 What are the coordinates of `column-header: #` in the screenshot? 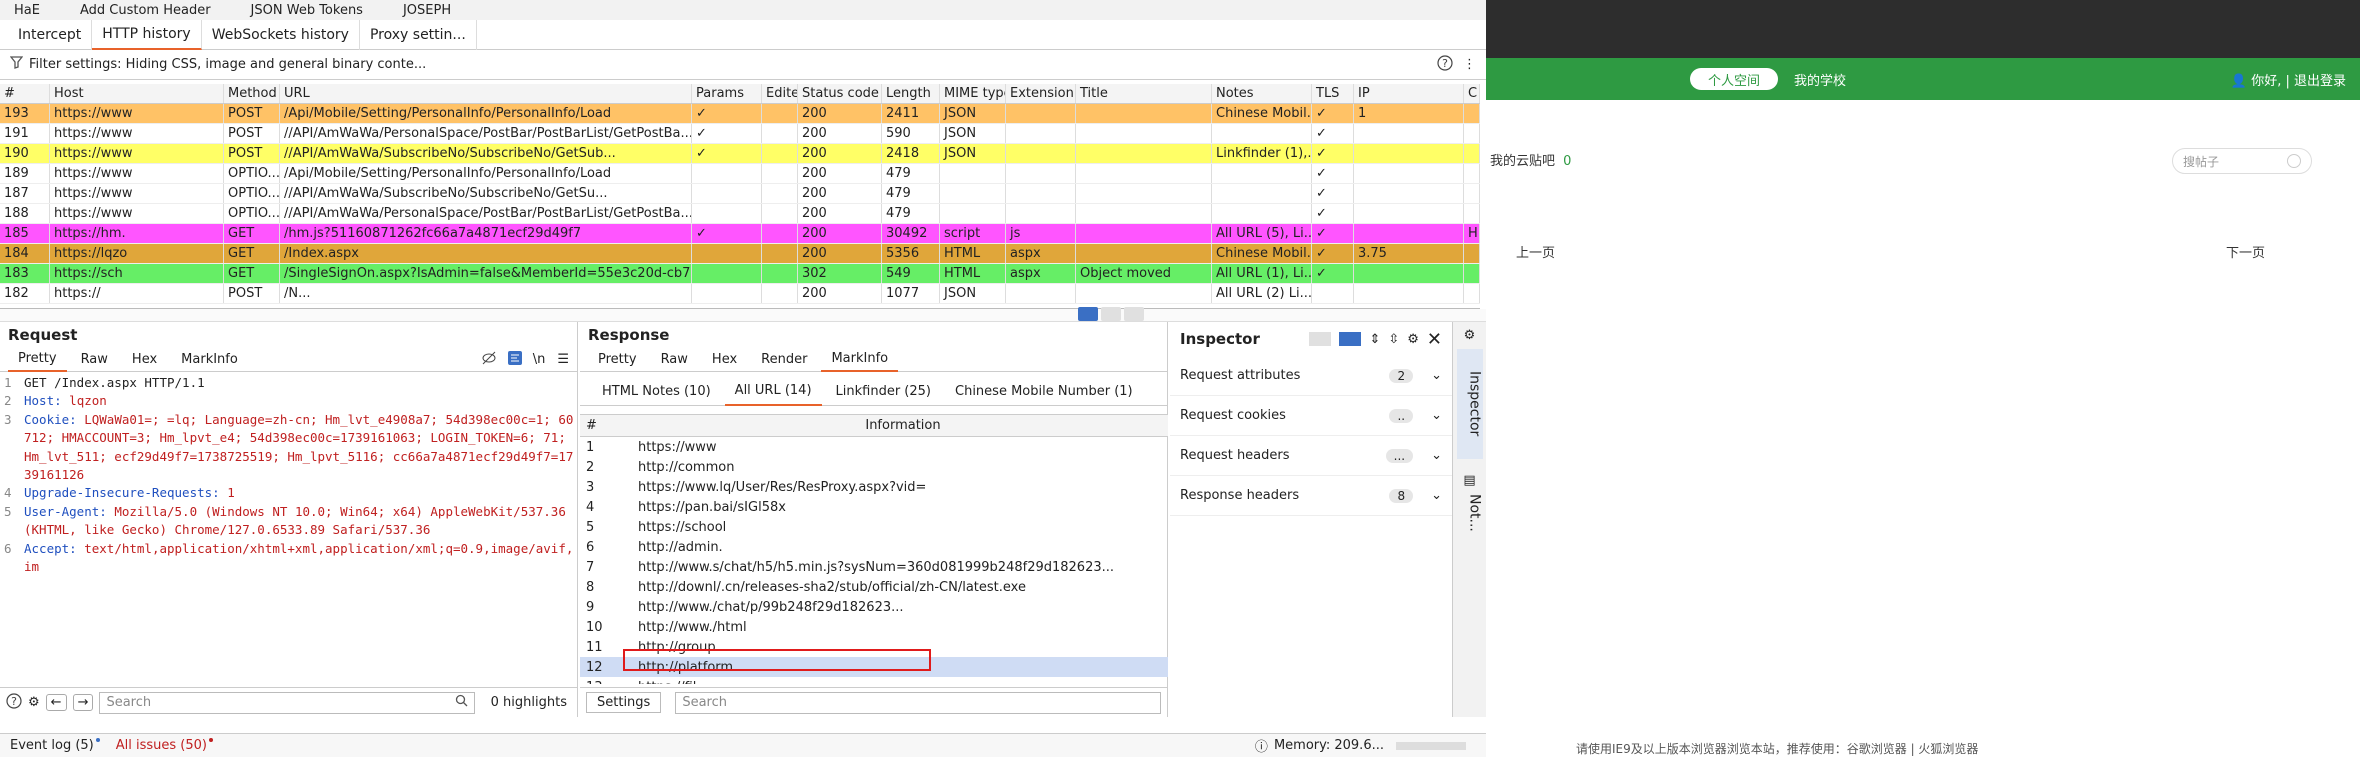 It's located at (25, 93).